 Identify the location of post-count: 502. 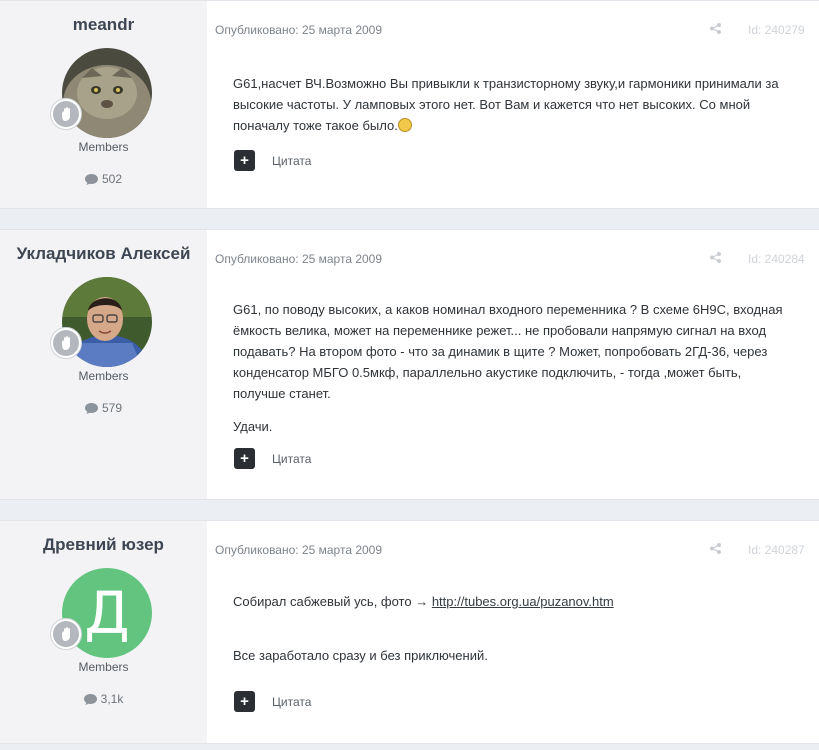
(103, 179).